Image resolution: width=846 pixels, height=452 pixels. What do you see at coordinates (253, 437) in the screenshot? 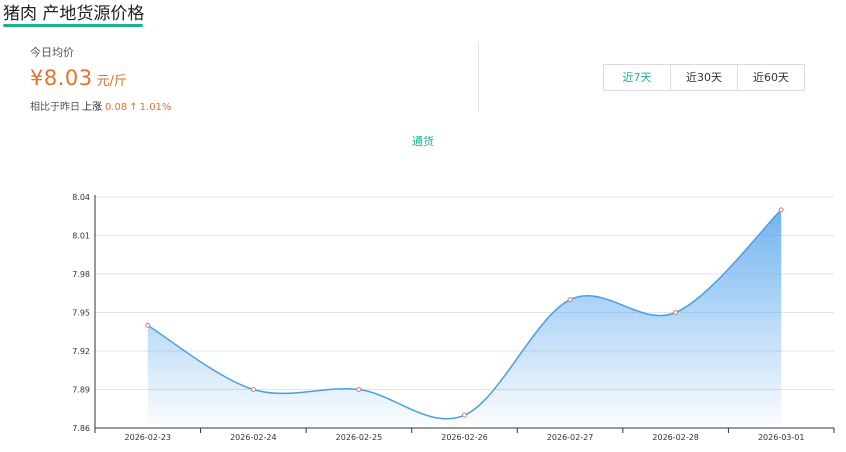
I see `x-tick-label: 2026-02-24` at bounding box center [253, 437].